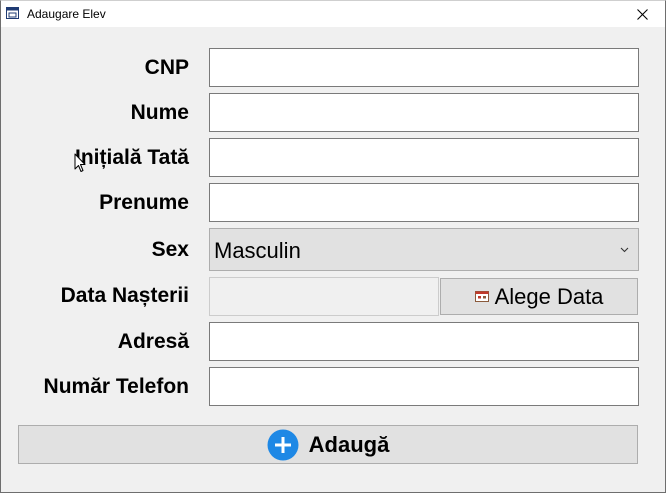  Describe the element at coordinates (257, 250) in the screenshot. I see `sex-selected-value: Masculin` at that location.